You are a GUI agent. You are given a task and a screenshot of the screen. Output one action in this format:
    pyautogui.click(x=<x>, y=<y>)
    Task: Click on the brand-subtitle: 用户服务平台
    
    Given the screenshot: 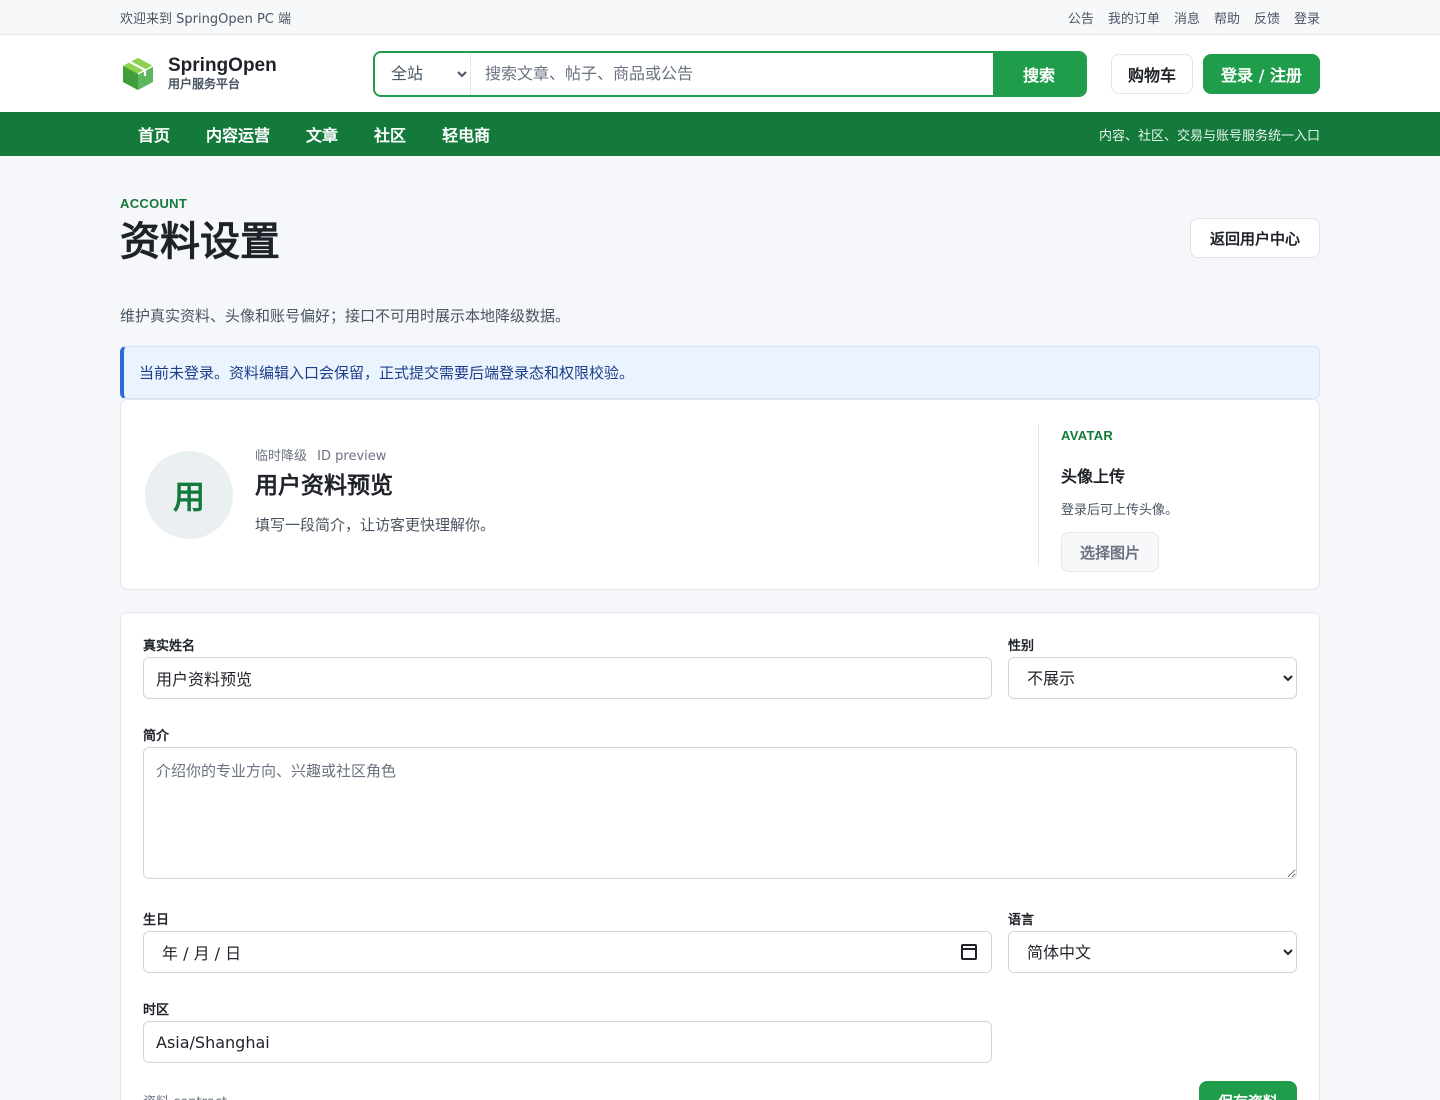 What is the action you would take?
    pyautogui.click(x=204, y=84)
    